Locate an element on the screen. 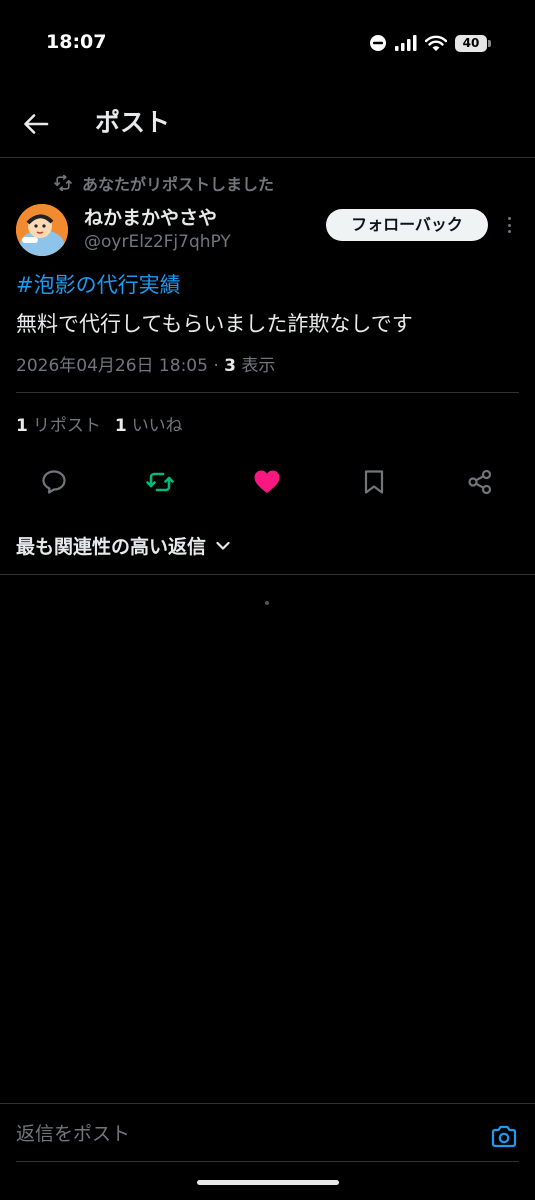  engagement-counts: 1 リポスト 1 いいね is located at coordinates (99, 423).